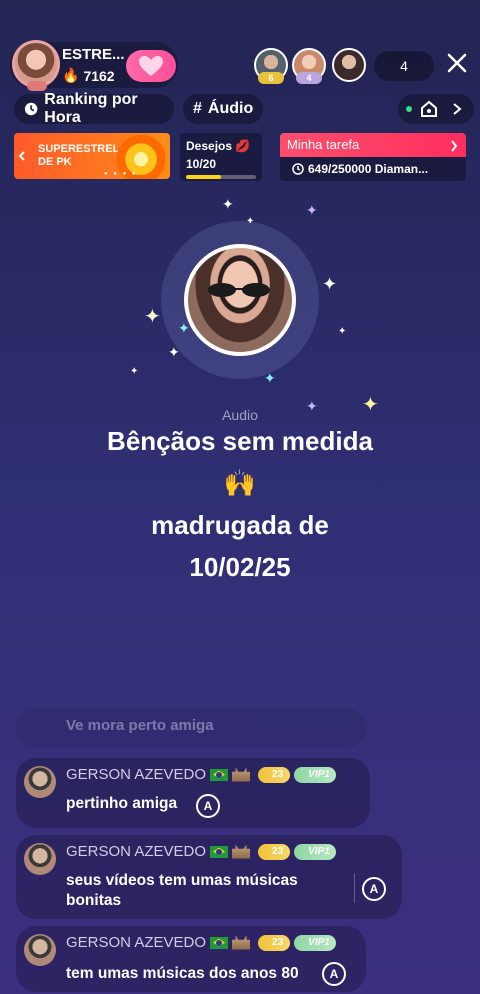  Describe the element at coordinates (239, 290) in the screenshot. I see `sunglasses-icon` at that location.